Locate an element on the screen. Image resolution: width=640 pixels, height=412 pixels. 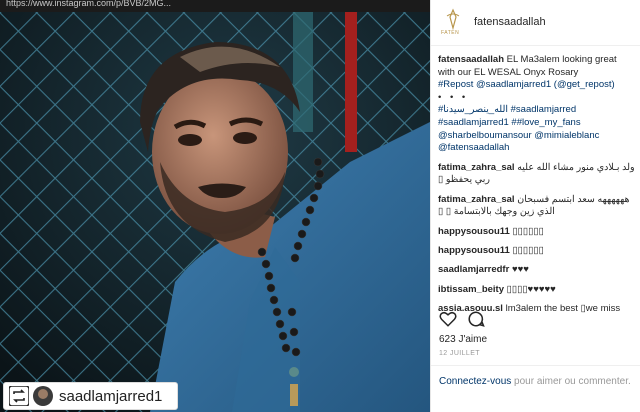
mention-mimialeblanc: @mimialeblanc is located at coordinates (566, 135).